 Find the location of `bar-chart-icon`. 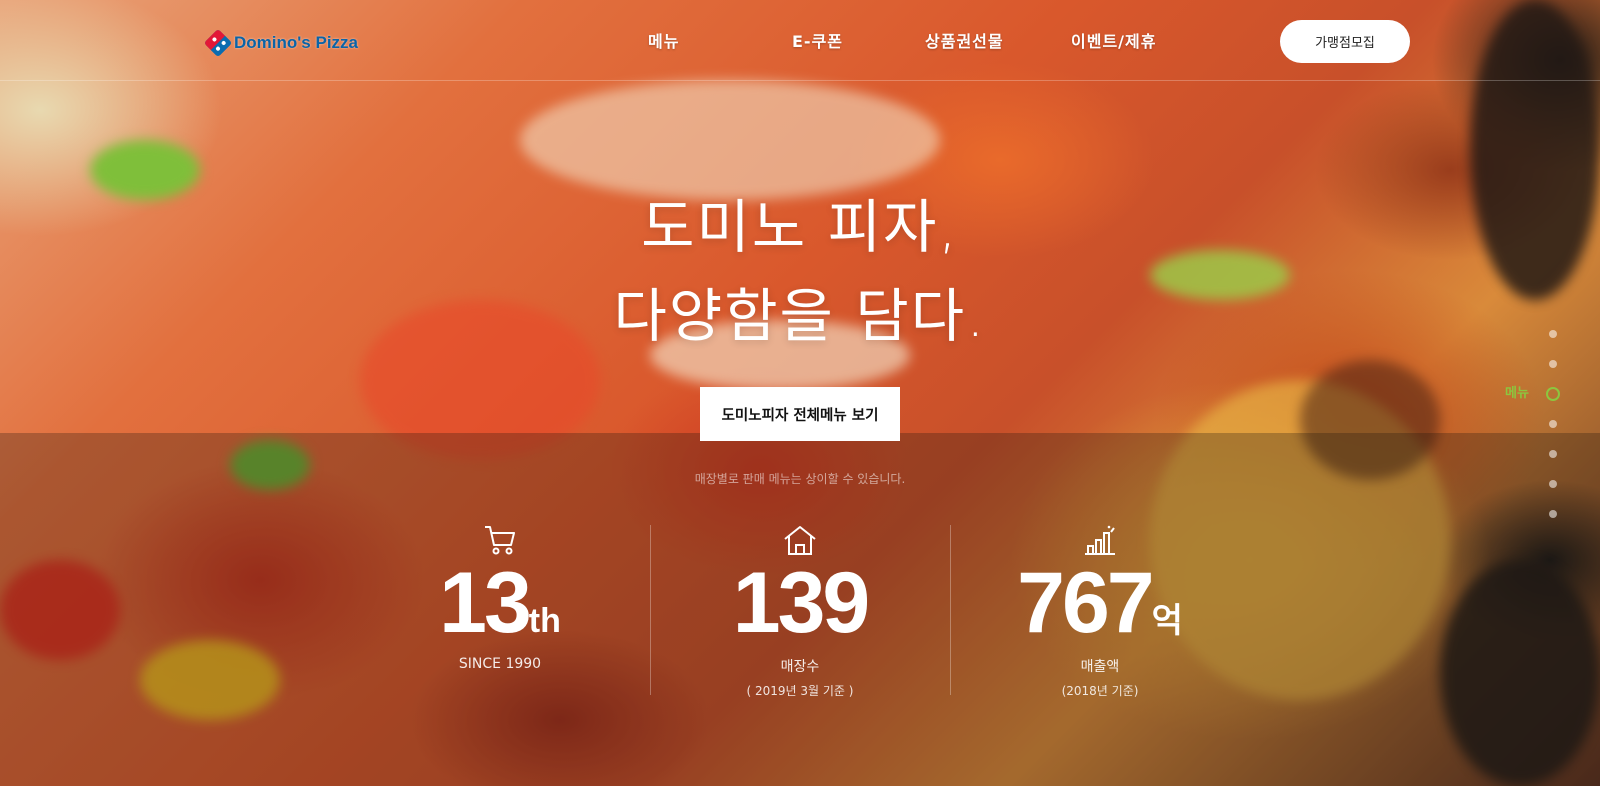

bar-chart-icon is located at coordinates (1100, 540).